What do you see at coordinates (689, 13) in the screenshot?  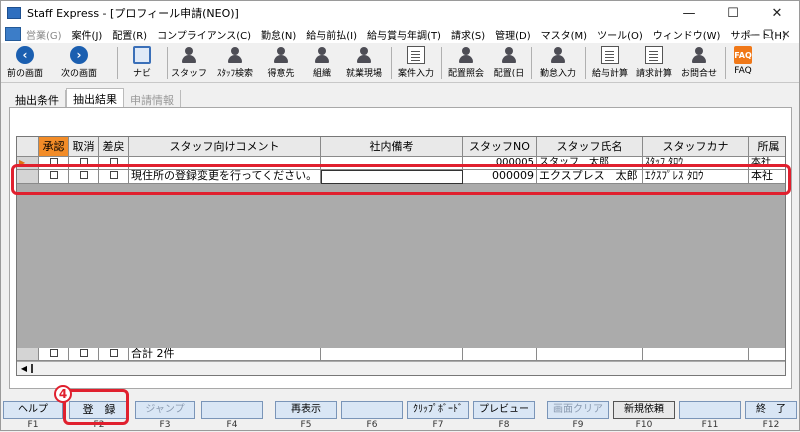 I see `minimize-button: —` at bounding box center [689, 13].